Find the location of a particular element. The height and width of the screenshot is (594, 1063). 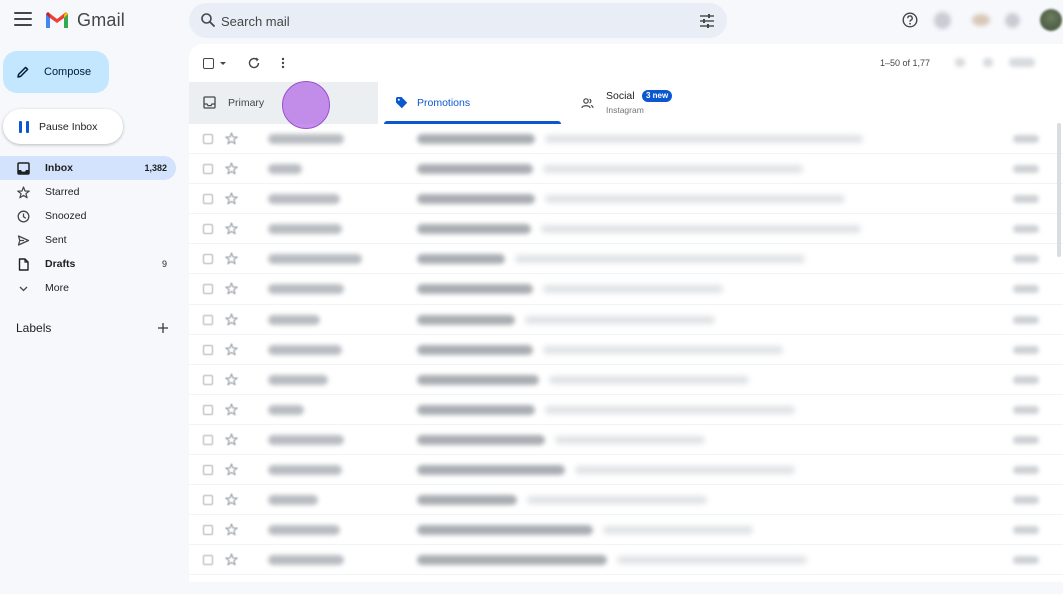

compose-label: Compose is located at coordinates (68, 72).